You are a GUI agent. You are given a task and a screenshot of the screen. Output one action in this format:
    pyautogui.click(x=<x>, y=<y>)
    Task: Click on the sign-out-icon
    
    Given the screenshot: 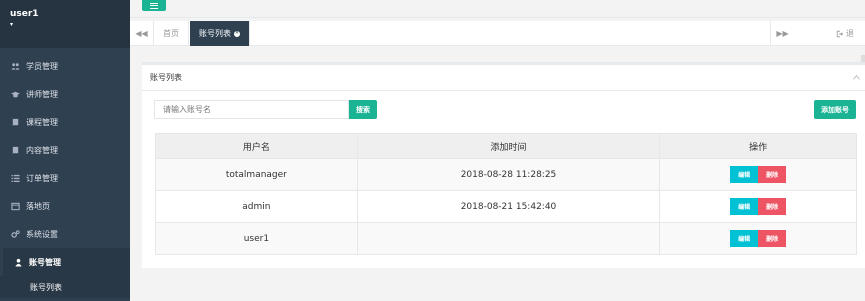 What is the action you would take?
    pyautogui.click(x=840, y=33)
    